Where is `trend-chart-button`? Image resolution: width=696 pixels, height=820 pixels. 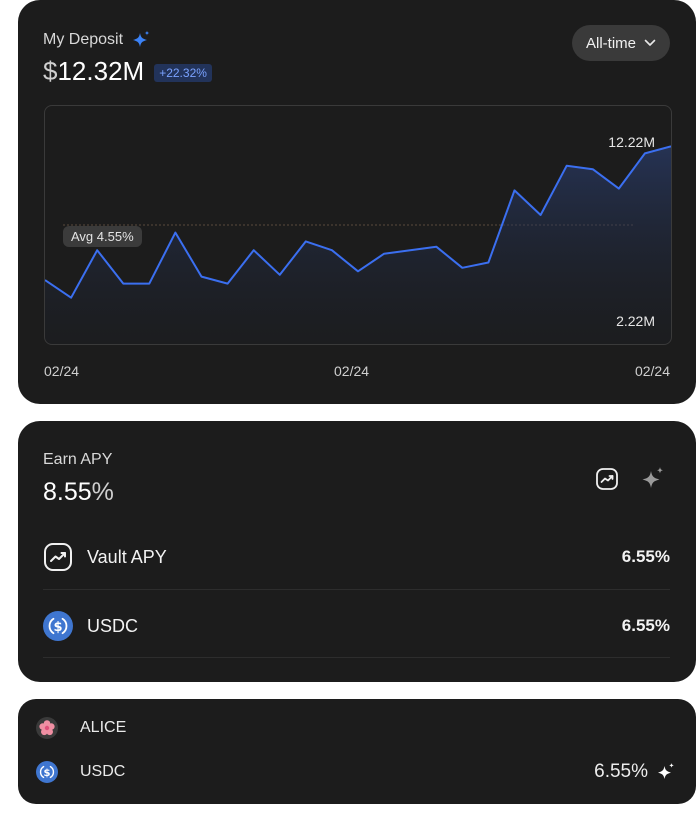
trend-chart-button is located at coordinates (607, 479).